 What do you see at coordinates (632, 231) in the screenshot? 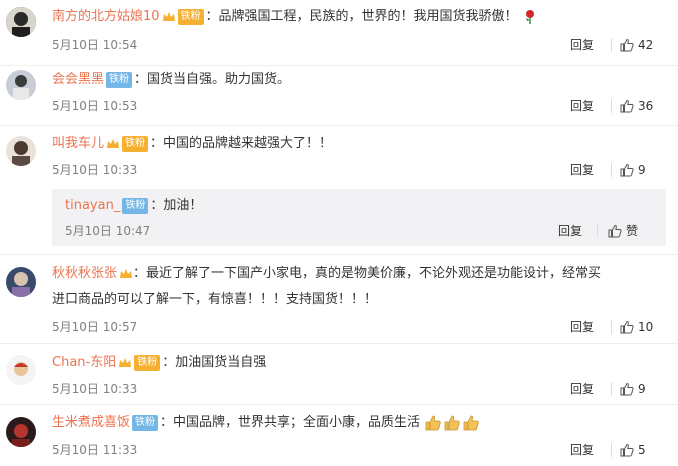
I see `like-label: 赞` at bounding box center [632, 231].